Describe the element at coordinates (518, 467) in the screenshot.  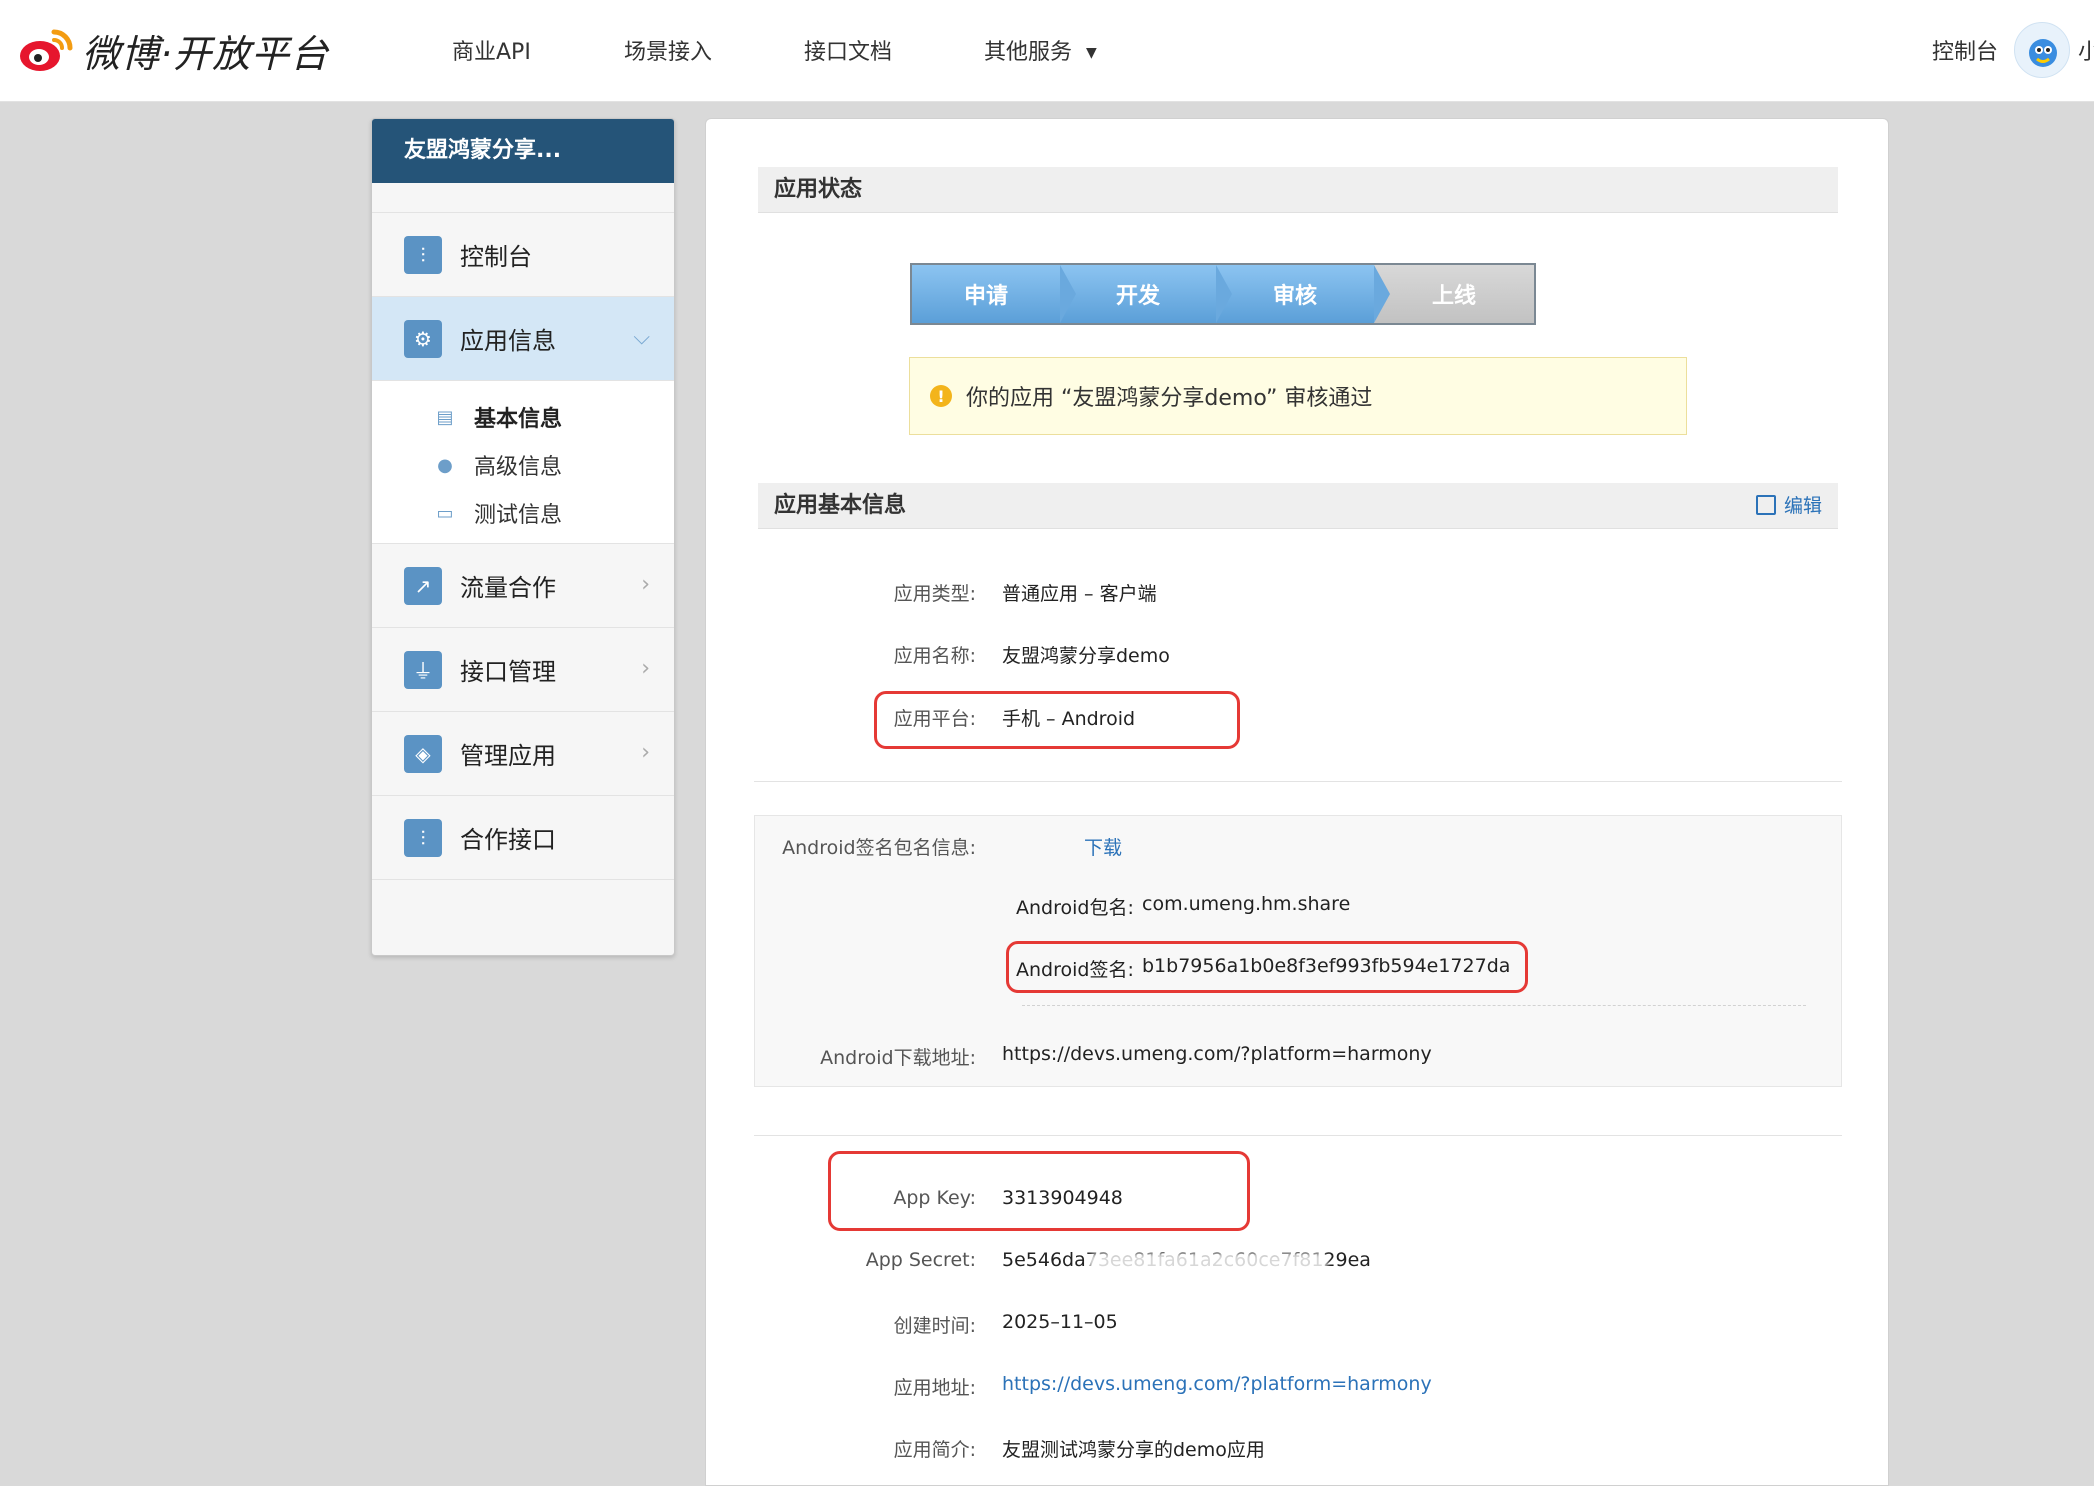
I see `sidebar-subitem-label: 高级信息` at that location.